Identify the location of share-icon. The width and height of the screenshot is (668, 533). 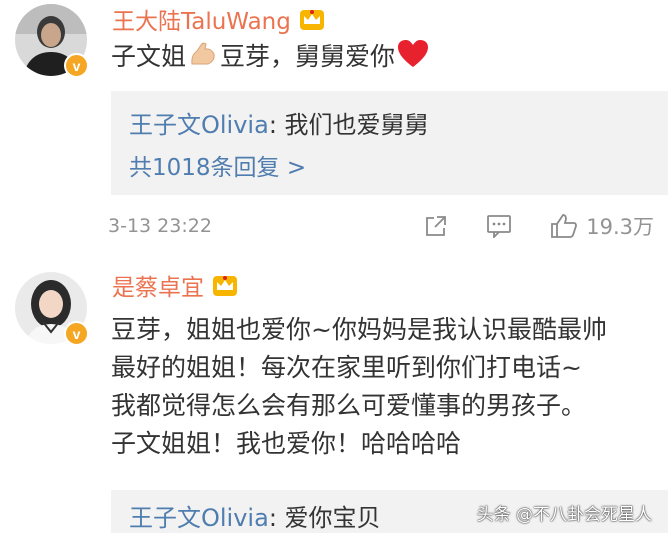
(436, 226).